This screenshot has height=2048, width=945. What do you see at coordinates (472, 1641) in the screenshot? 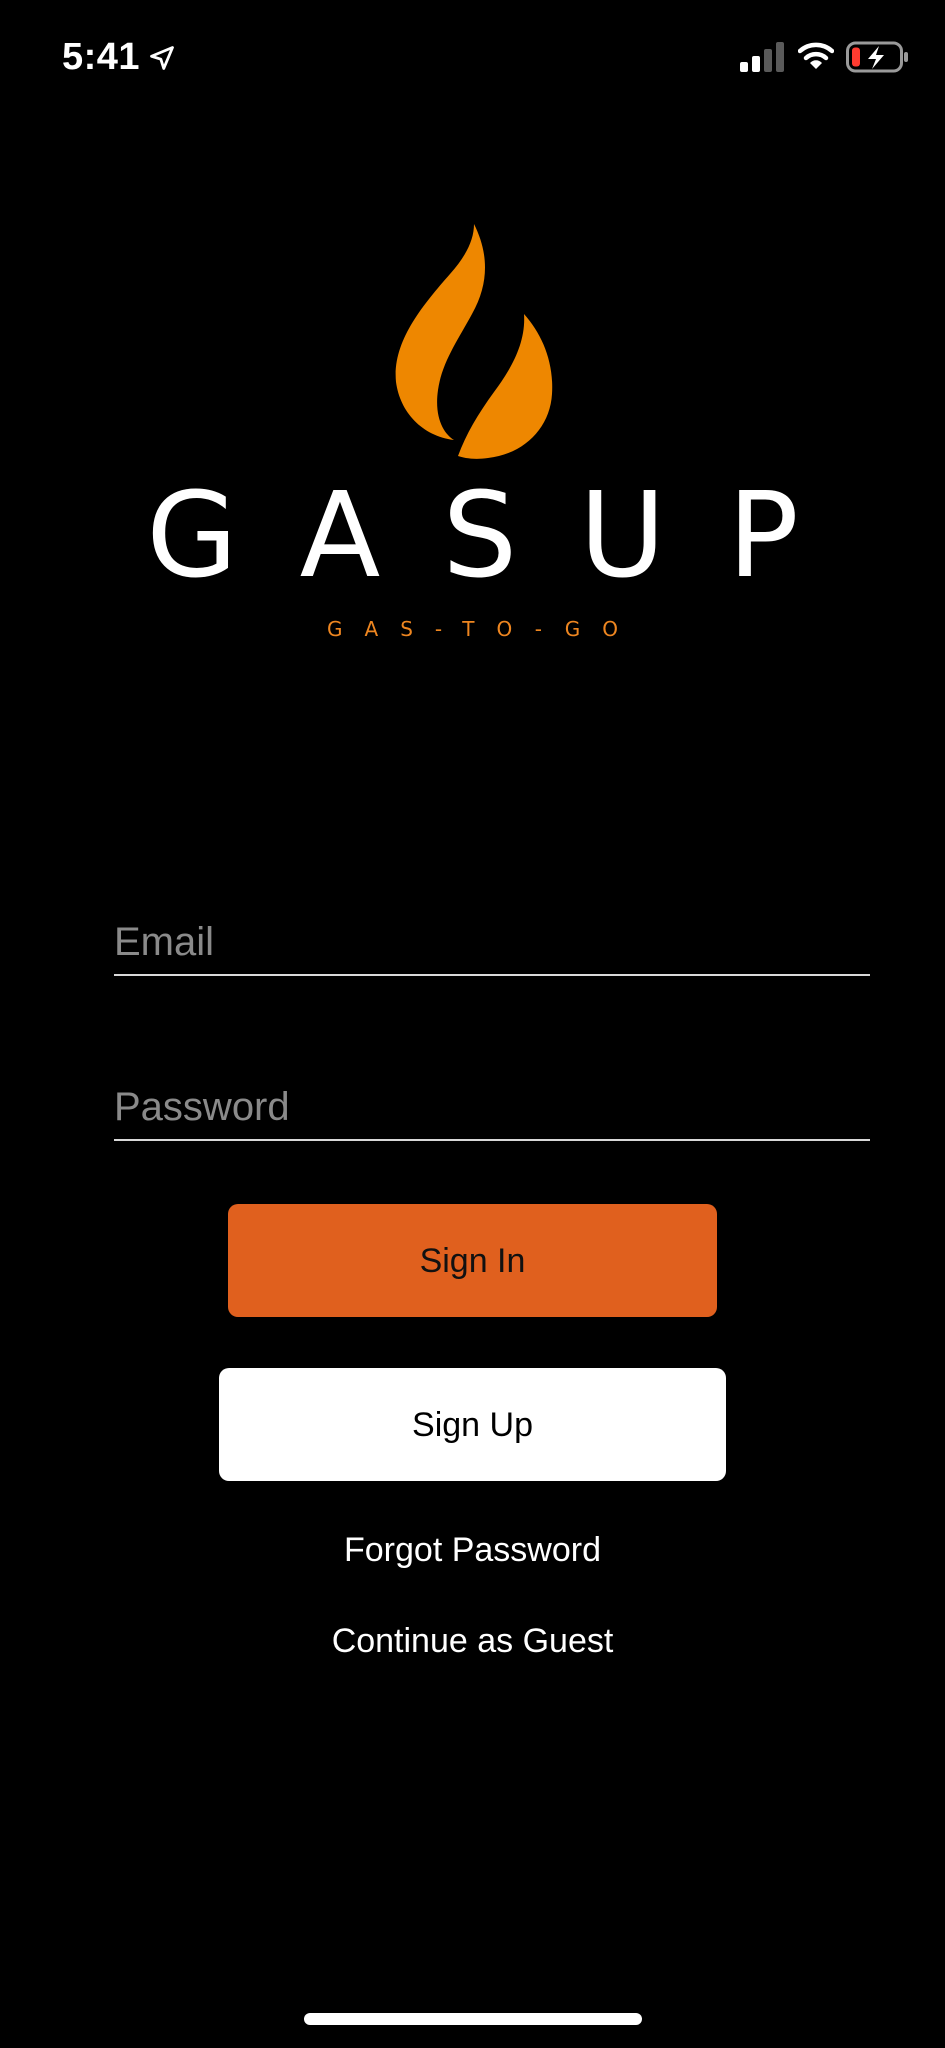
I see `continue-as-guest-link: Continue as Guest` at bounding box center [472, 1641].